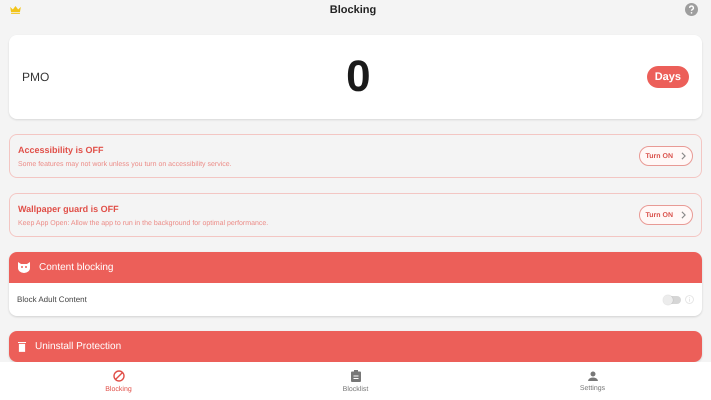 The height and width of the screenshot is (400, 711). What do you see at coordinates (355, 267) in the screenshot?
I see `section-header: Content blocking` at bounding box center [355, 267].